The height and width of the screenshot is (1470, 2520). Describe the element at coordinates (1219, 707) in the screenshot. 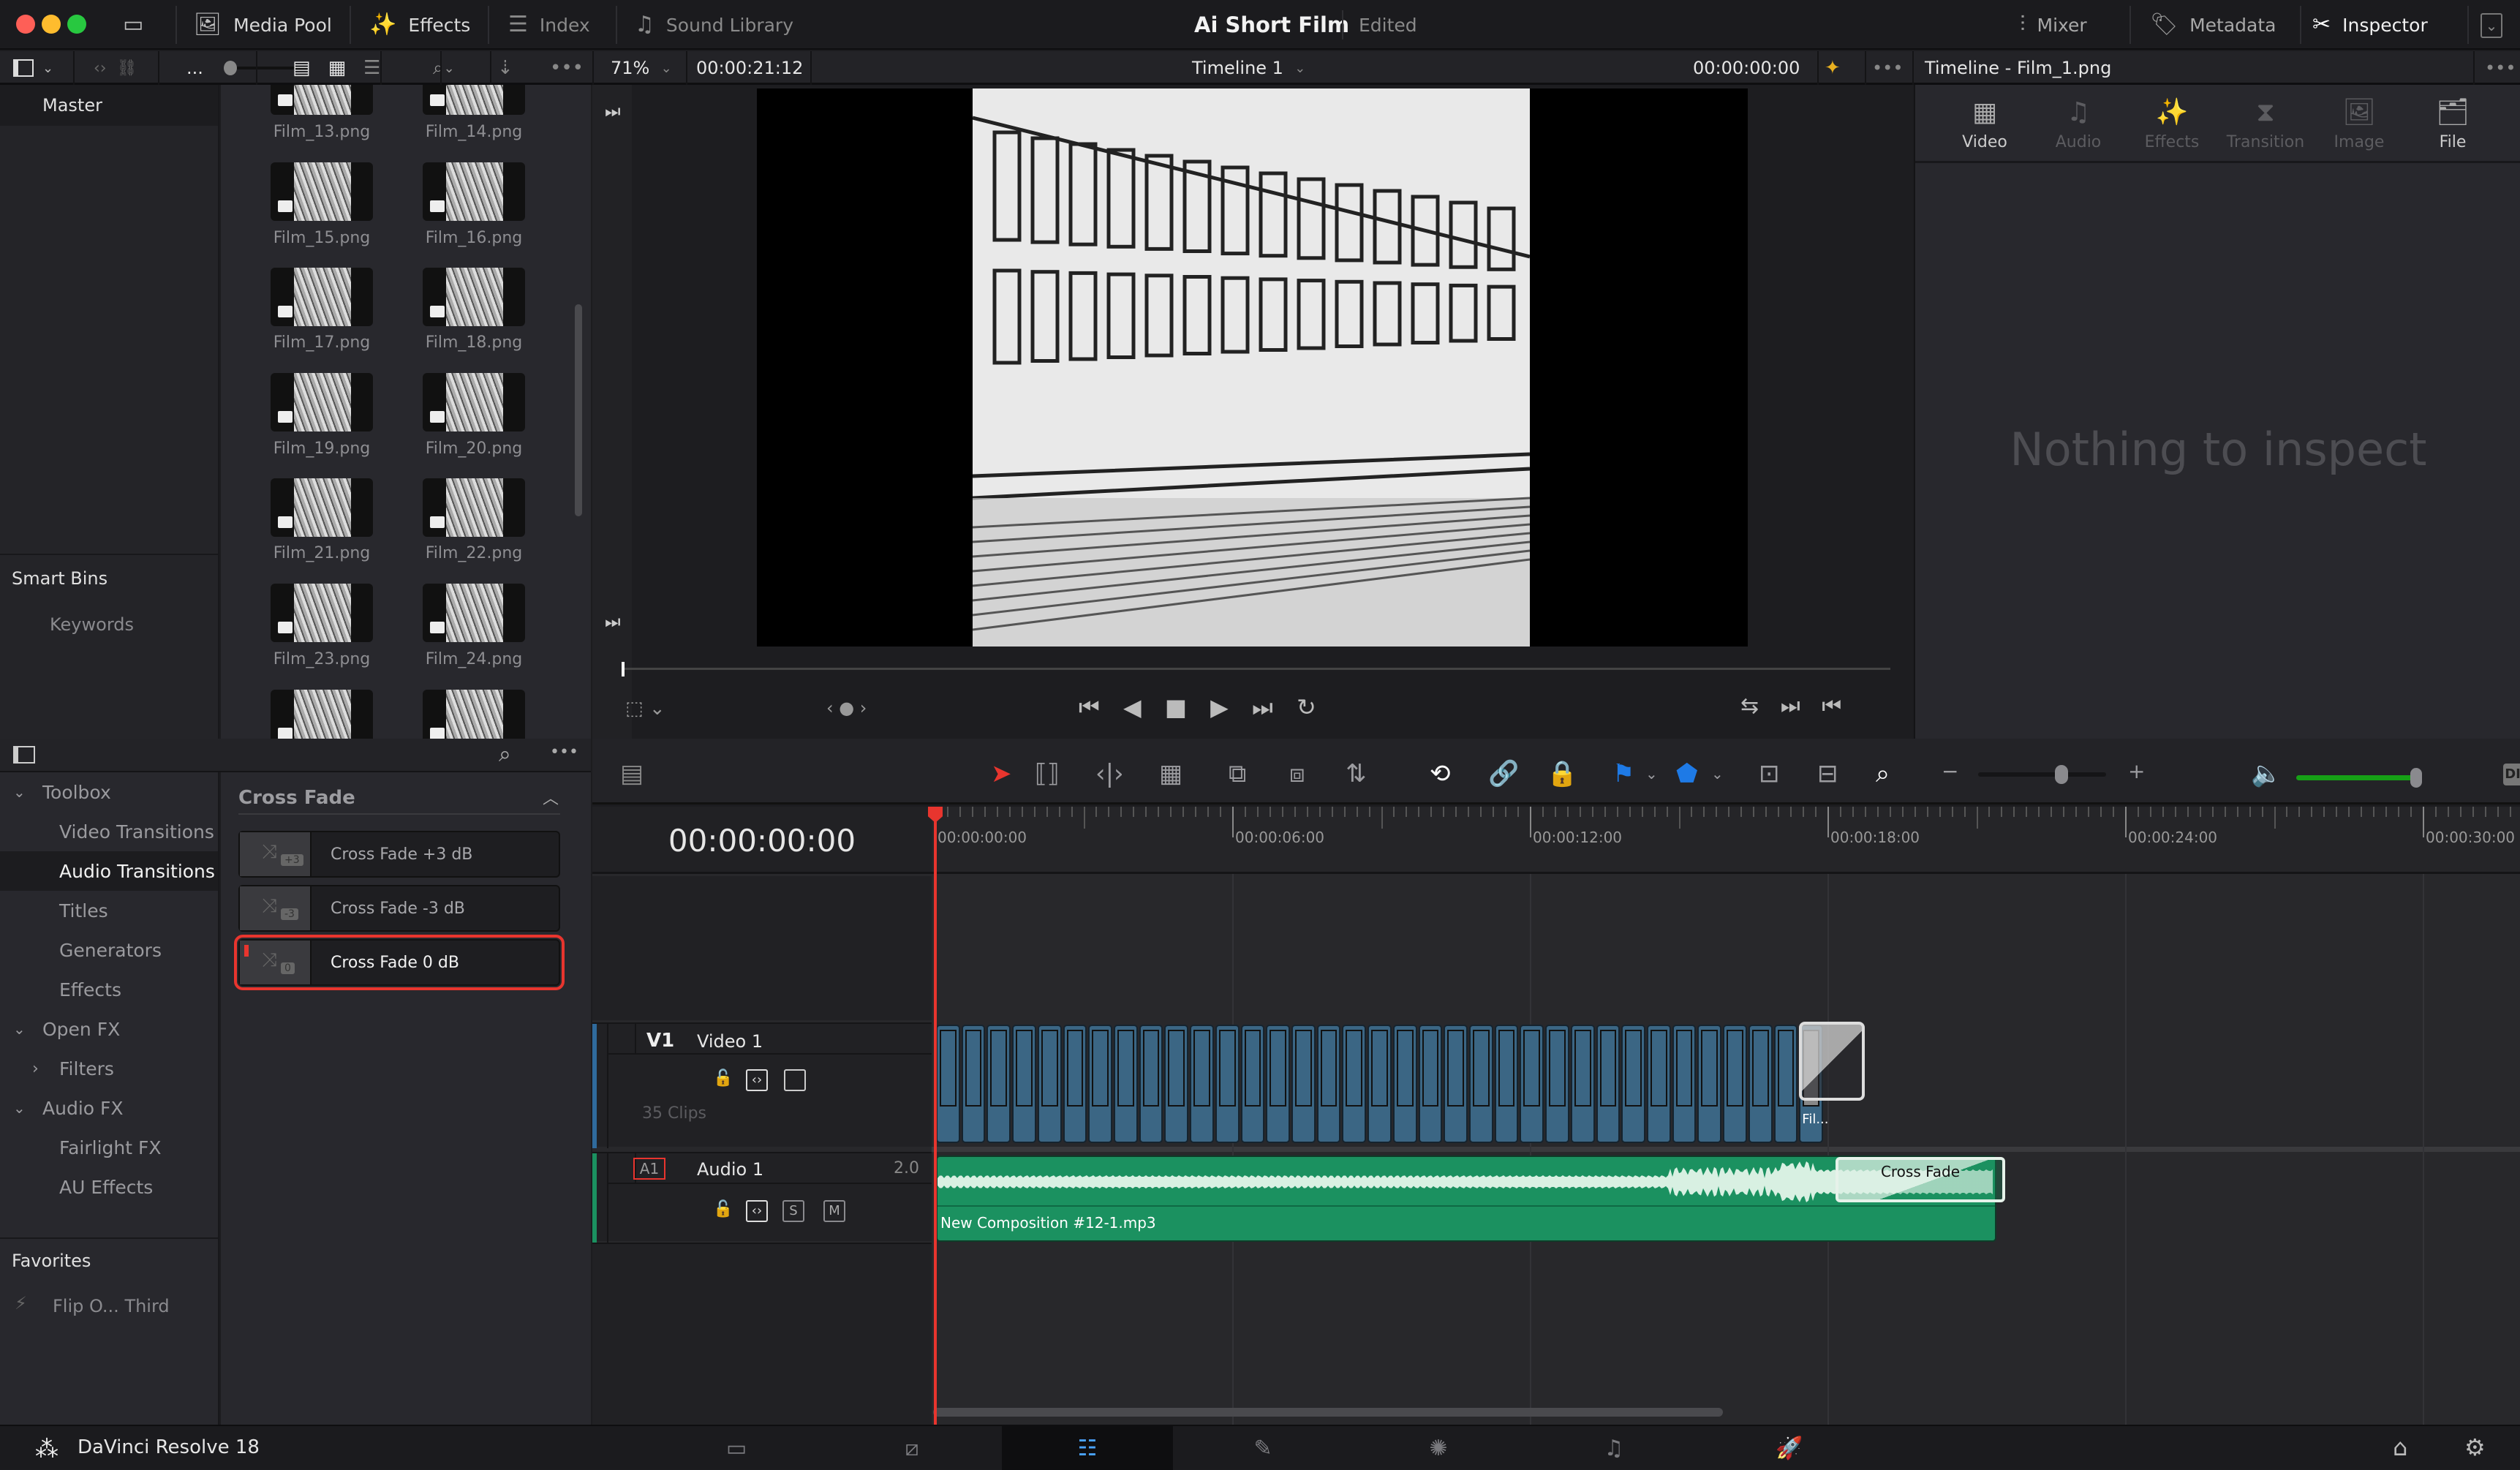

I see `play-icon: ▶` at that location.